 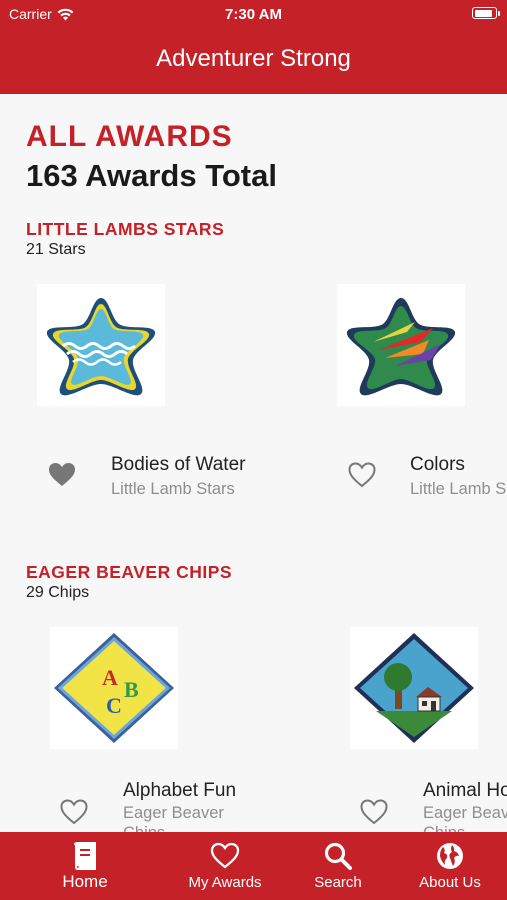 I want to click on diamond-abc-patch-icon: A B C, so click(x=114, y=688).